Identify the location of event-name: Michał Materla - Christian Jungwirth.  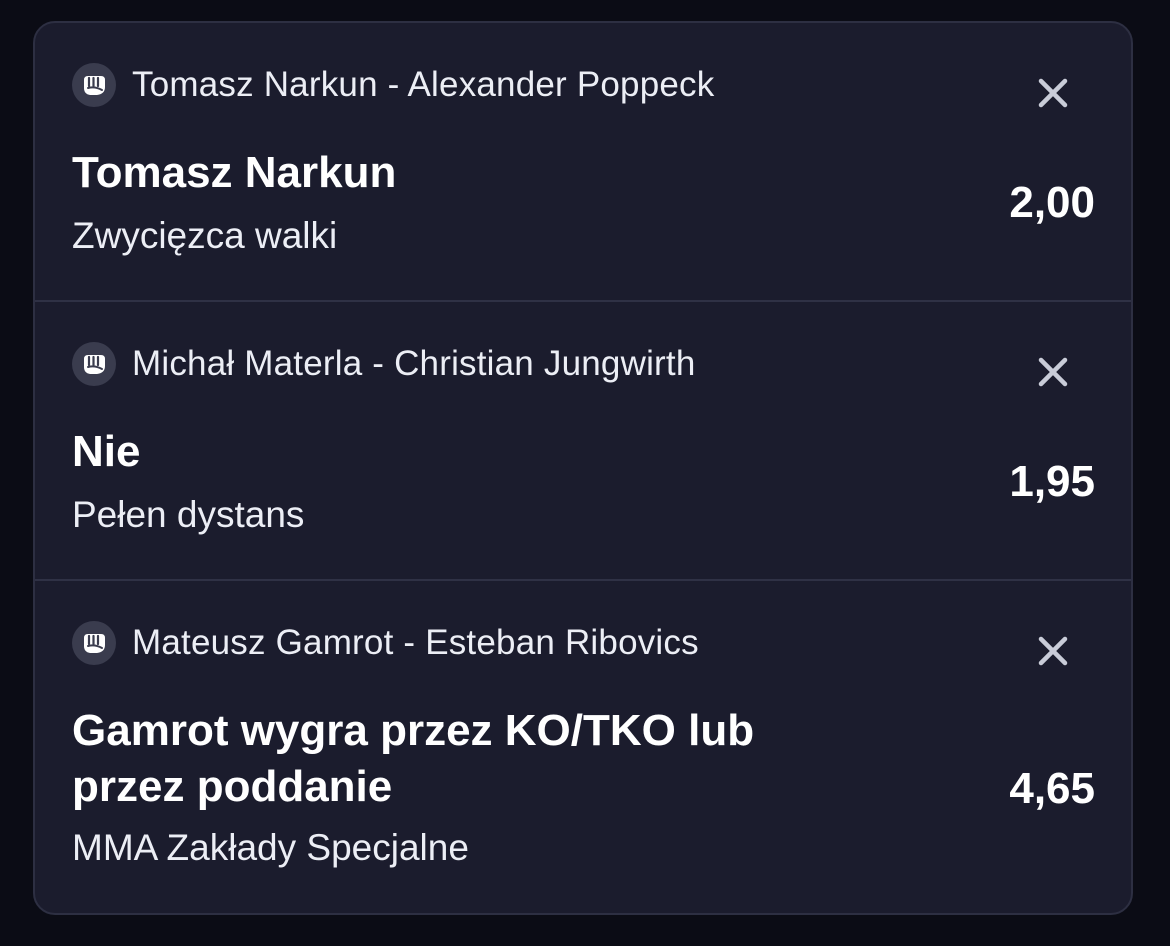
(414, 363).